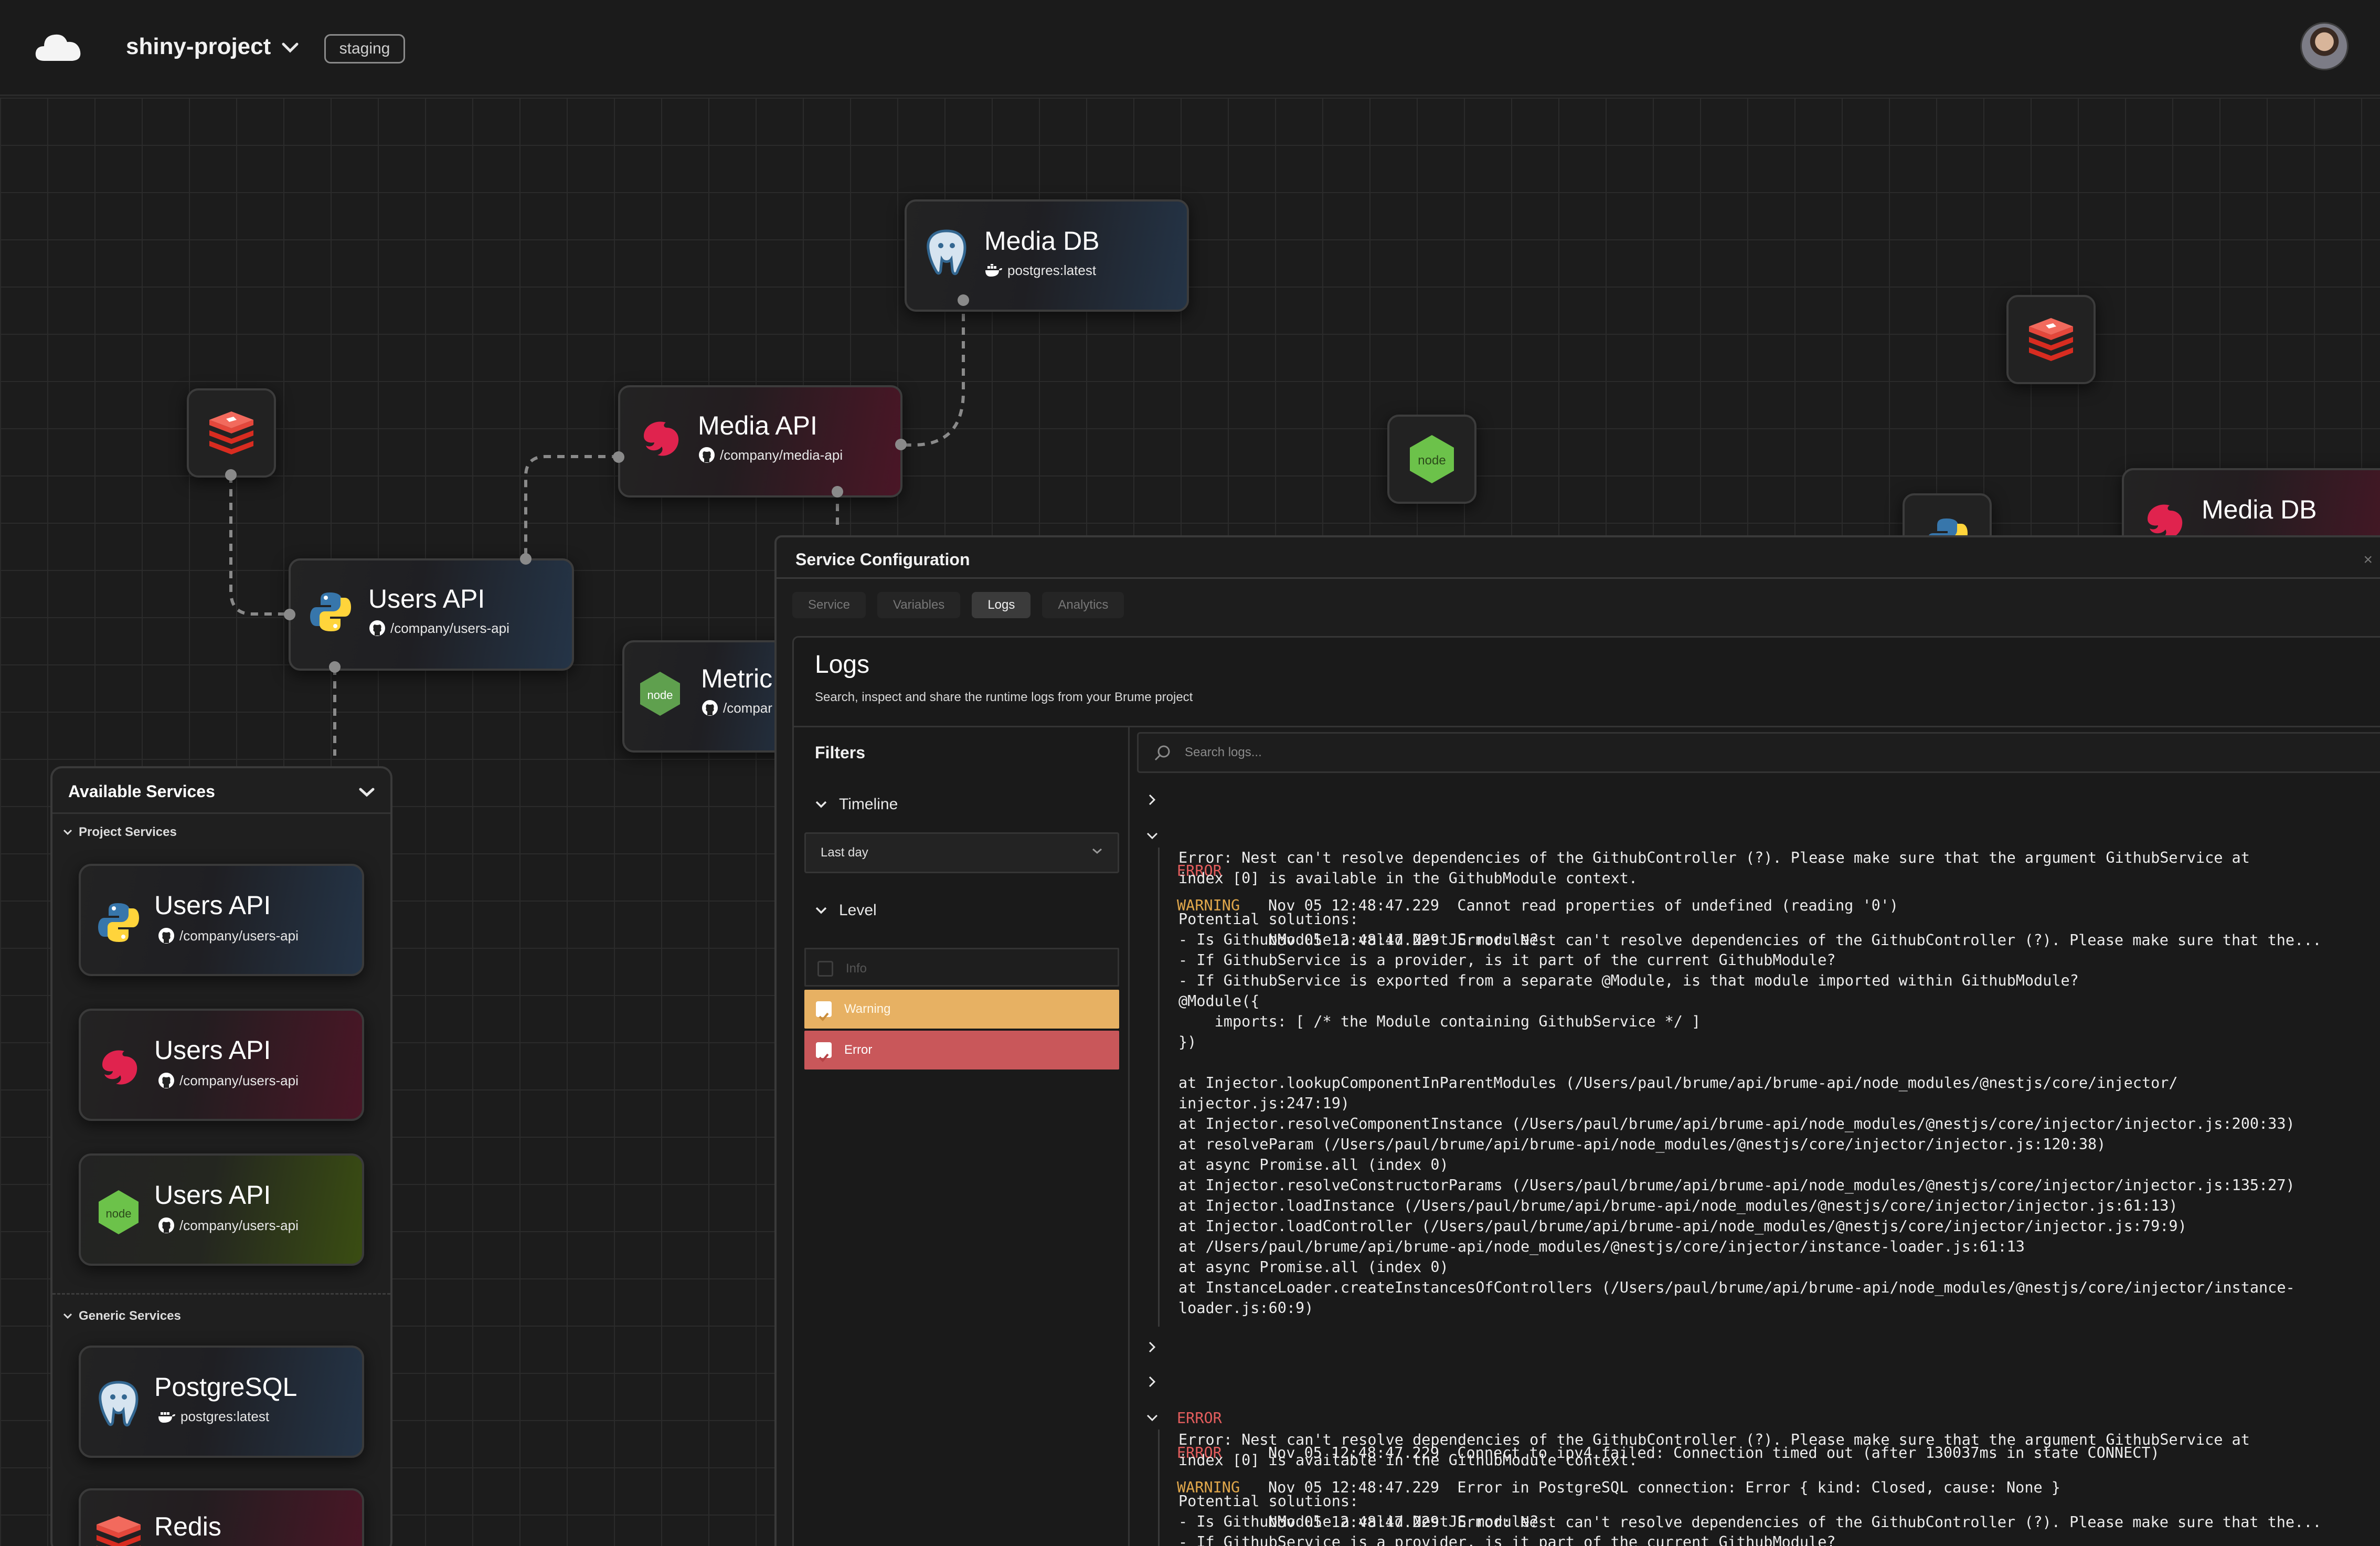 Image resolution: width=2380 pixels, height=1546 pixels. I want to click on postgres-icon, so click(946, 253).